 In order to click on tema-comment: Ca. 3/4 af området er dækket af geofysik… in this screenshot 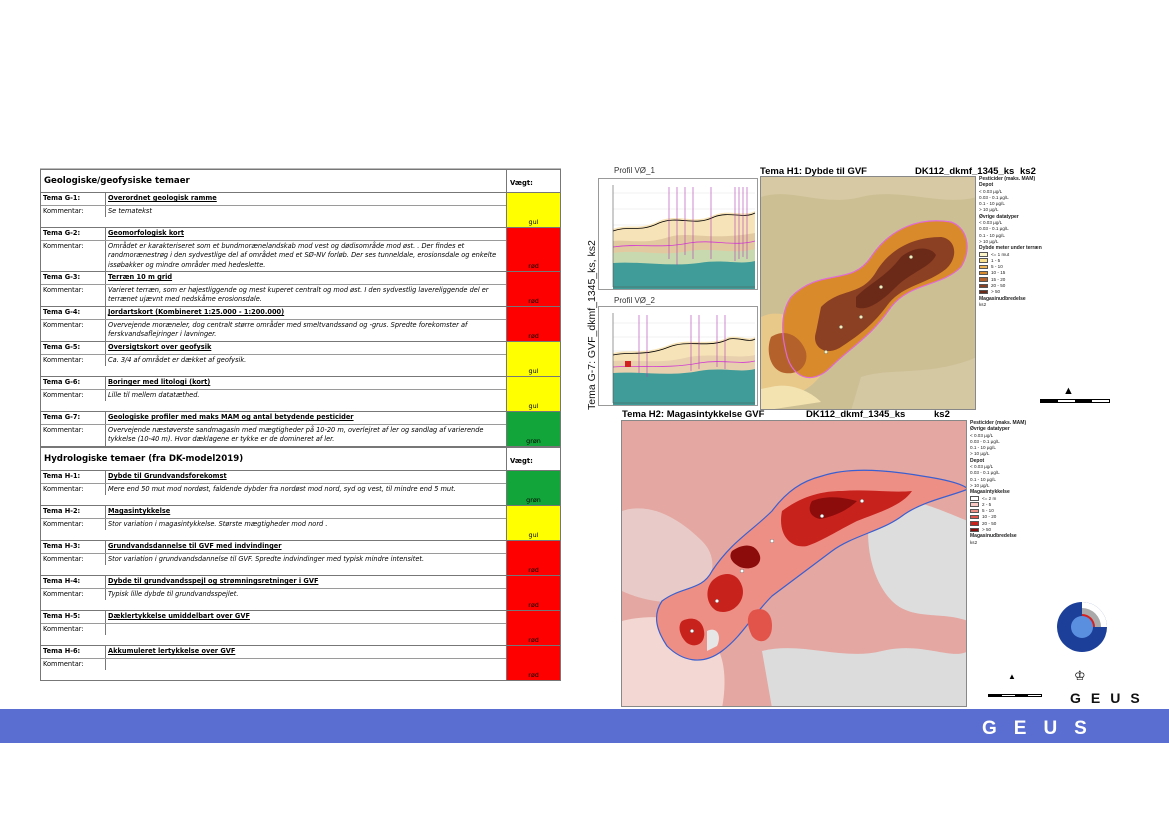, I will do `click(306, 361)`.